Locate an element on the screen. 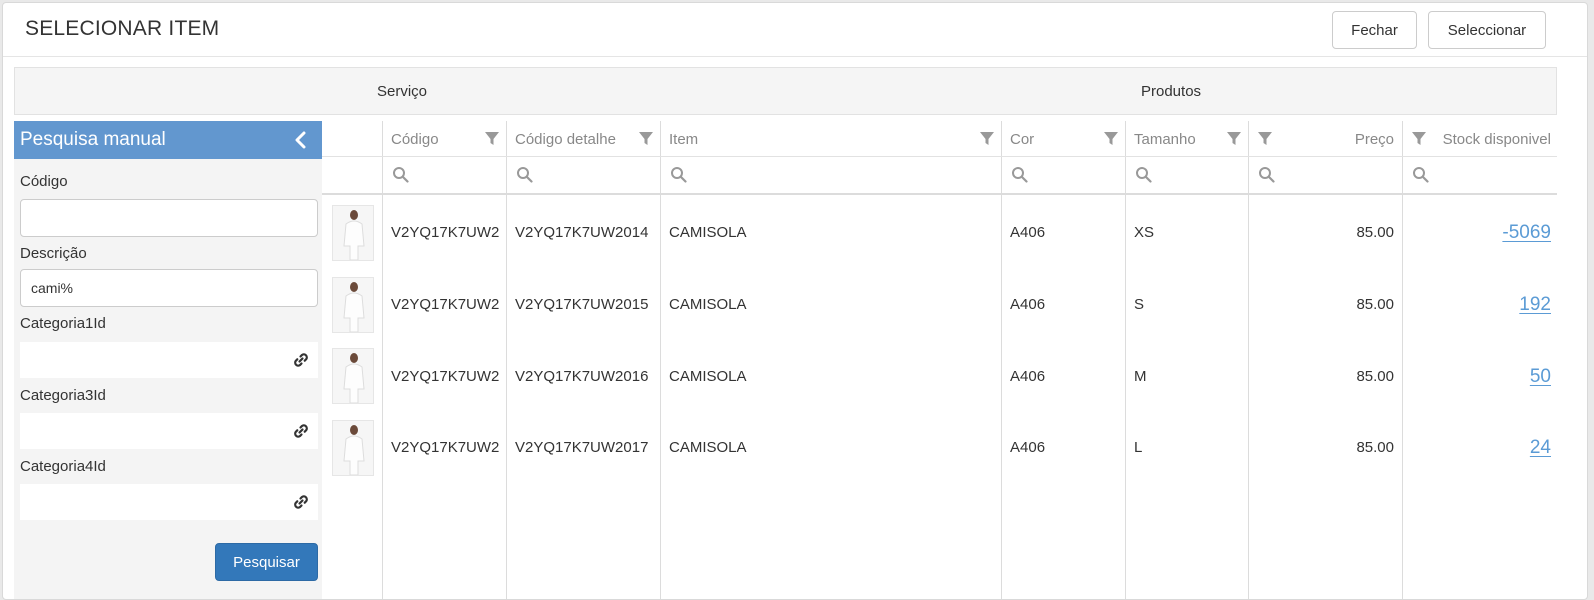 The height and width of the screenshot is (600, 1594). chevron-left-icon is located at coordinates (301, 140).